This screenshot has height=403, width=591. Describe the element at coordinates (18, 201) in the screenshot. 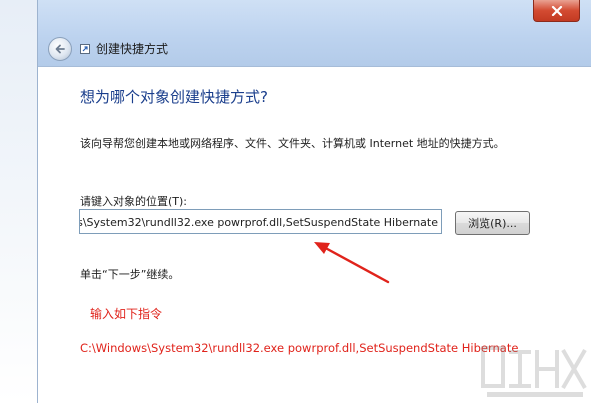

I see `desktop-background` at that location.